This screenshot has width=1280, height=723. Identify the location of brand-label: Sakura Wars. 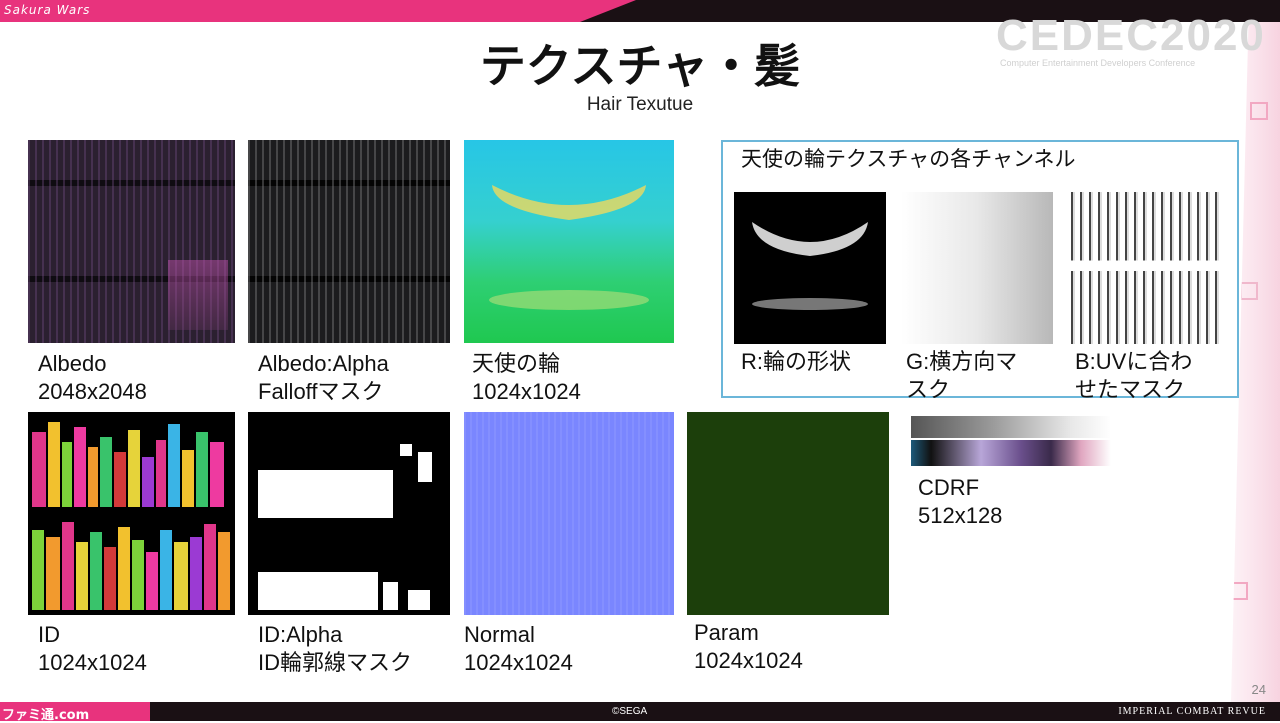
(47, 10).